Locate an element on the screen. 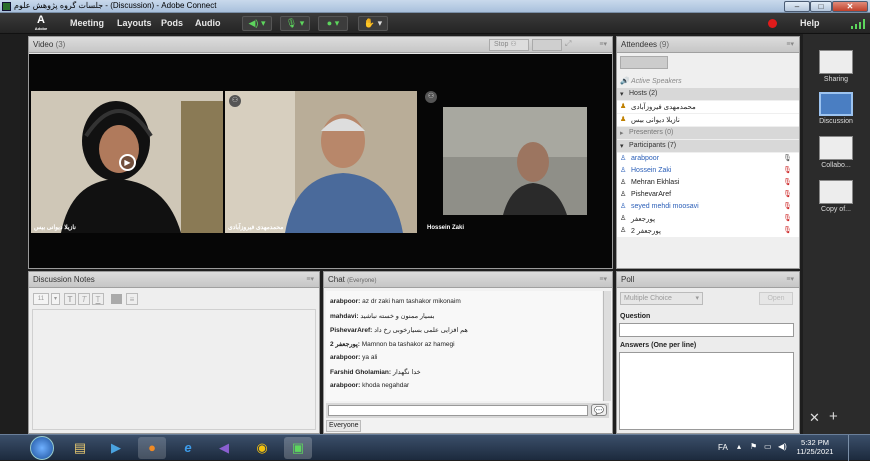  adobe-connect-taskbar-icon: ▣ is located at coordinates (298, 448).